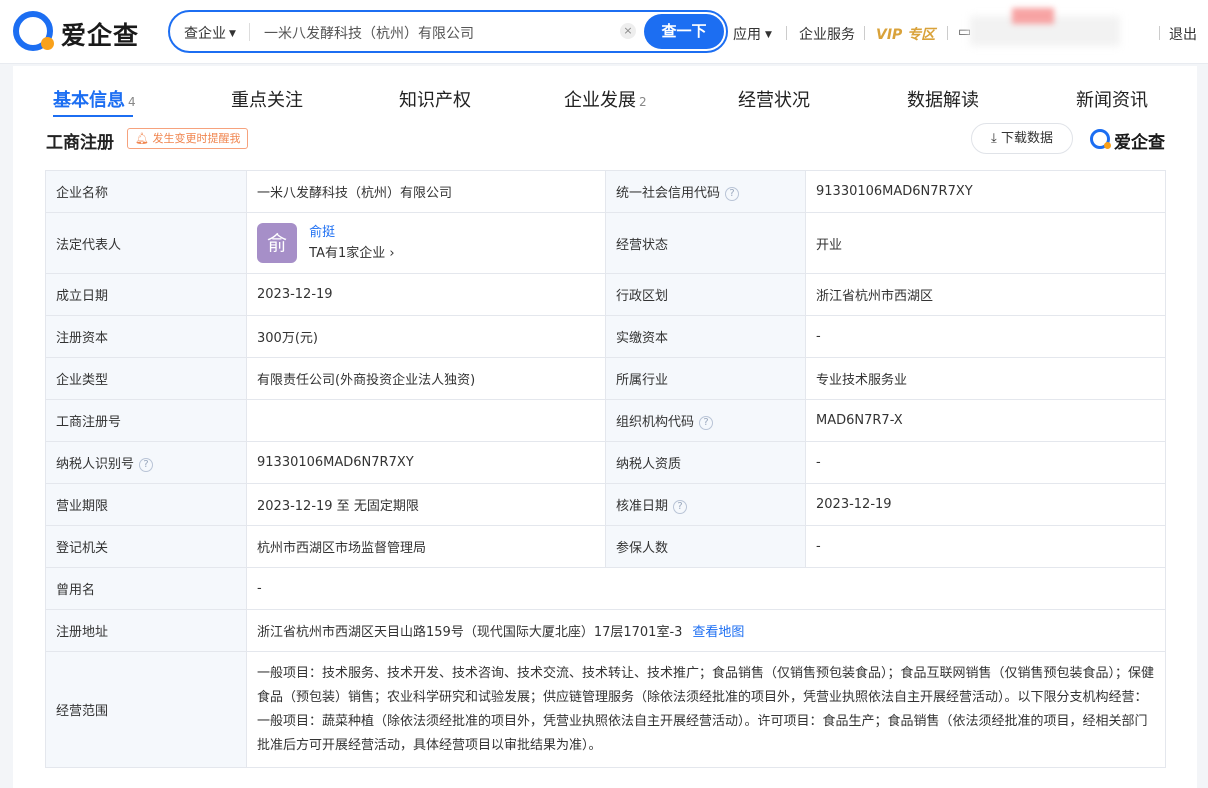  Describe the element at coordinates (718, 632) in the screenshot. I see `view-map-link: 查看地图` at that location.